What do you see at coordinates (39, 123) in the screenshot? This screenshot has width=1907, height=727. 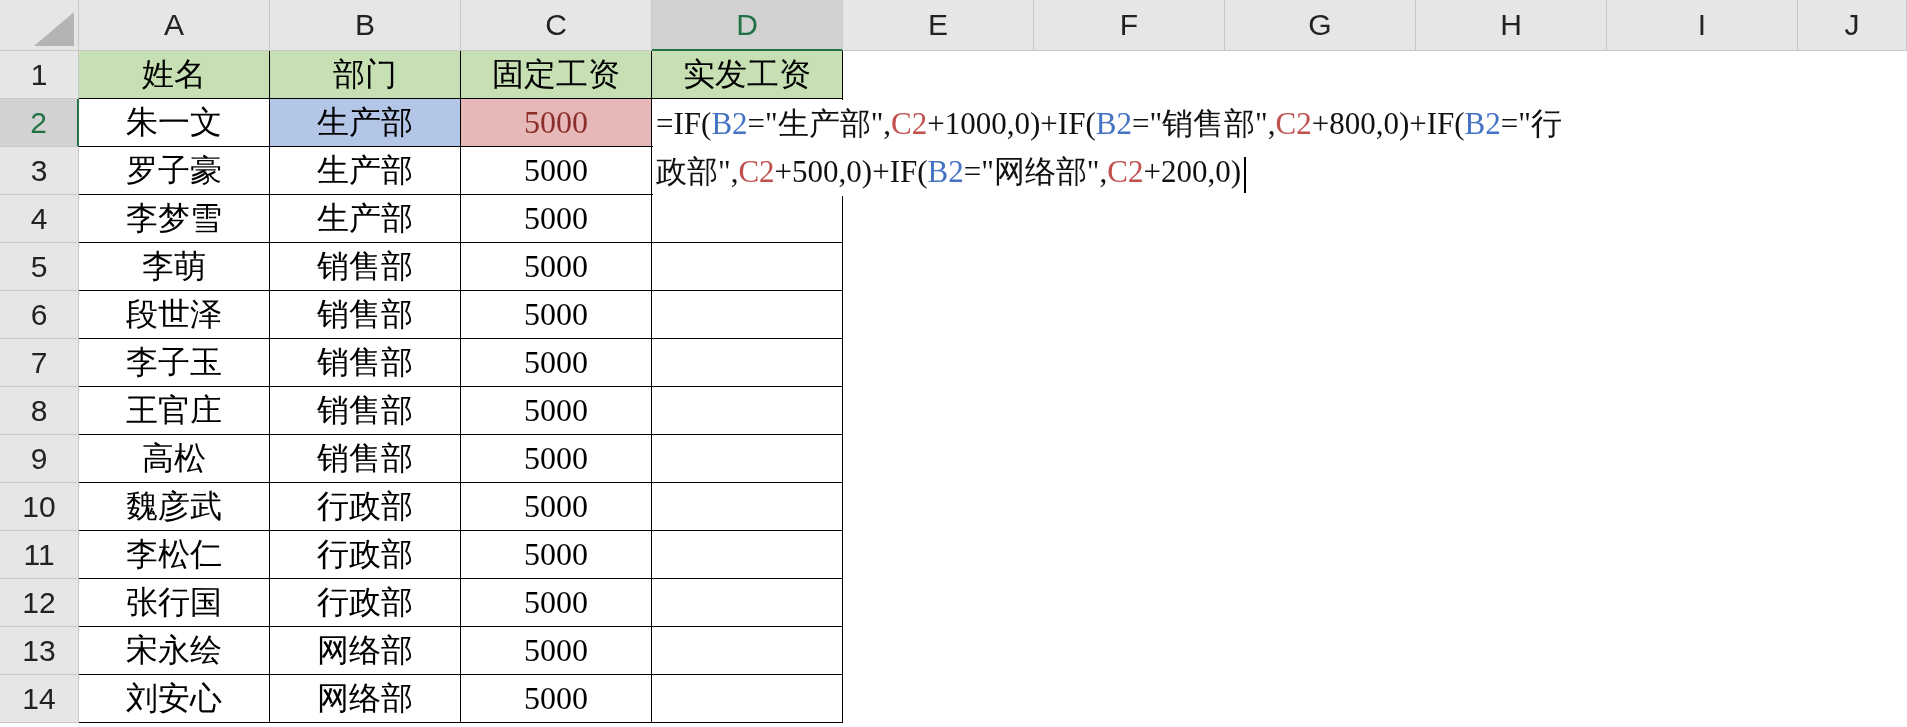 I see `row-header: 2` at bounding box center [39, 123].